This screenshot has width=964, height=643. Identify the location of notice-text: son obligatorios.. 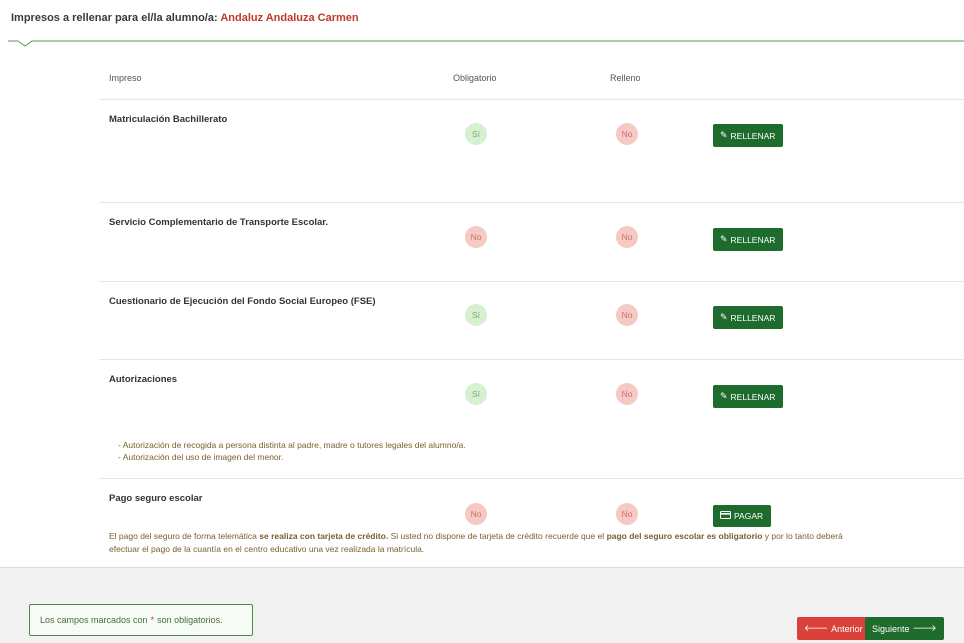
(190, 620).